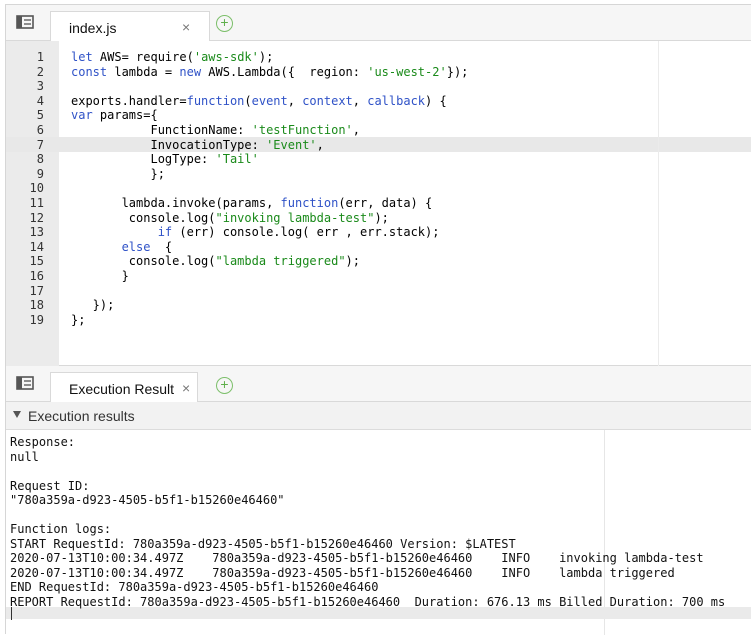 The width and height of the screenshot is (751, 637). Describe the element at coordinates (43, 442) in the screenshot. I see `output-line: Response:` at that location.